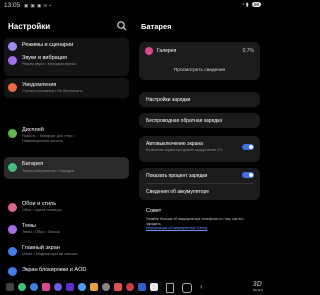 The image size is (320, 295). What do you see at coordinates (12, 167) in the screenshot?
I see `battery-settings-icon` at bounding box center [12, 167].